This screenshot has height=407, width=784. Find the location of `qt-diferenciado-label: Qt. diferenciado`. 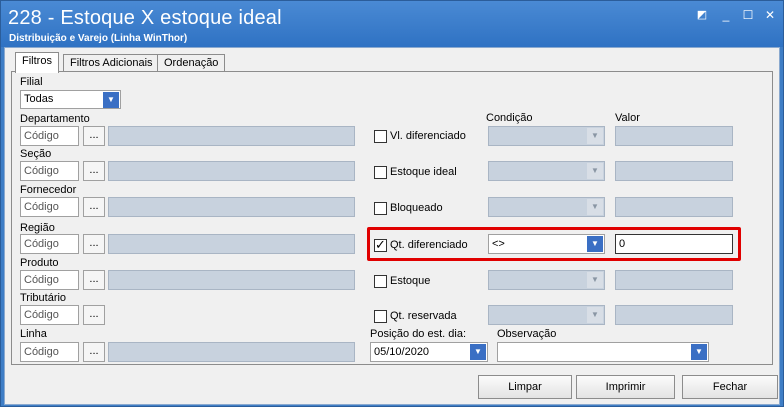

qt-diferenciado-label: Qt. diferenciado is located at coordinates (429, 245).